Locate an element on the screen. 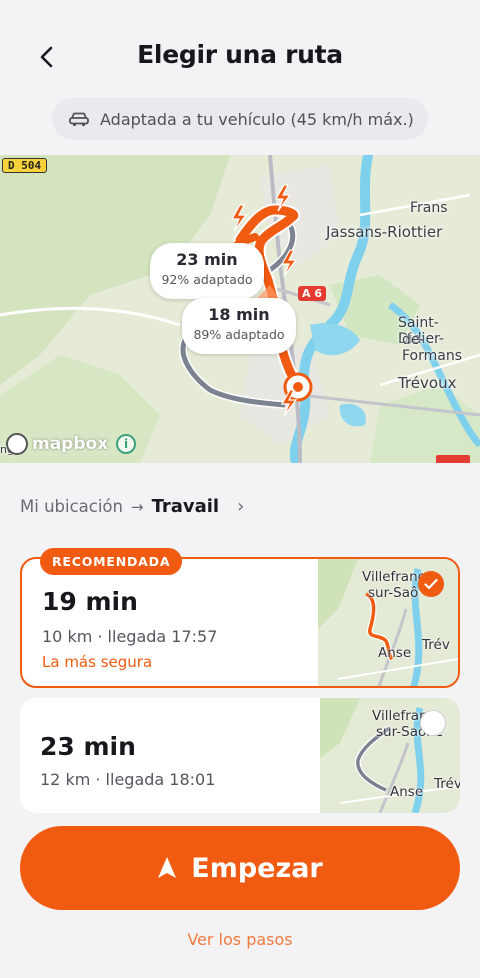  vehicle-pill: Adaptada a tu vehículo (45 km/h máx.) is located at coordinates (240, 119).